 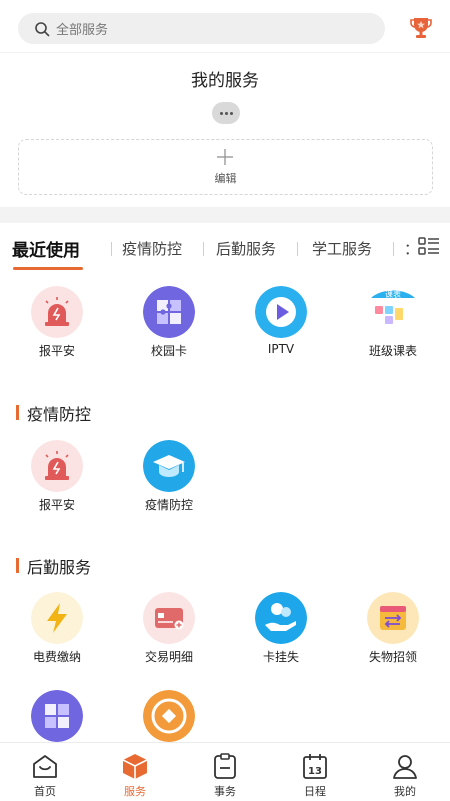 I want to click on calendar-date-text: 13, so click(x=315, y=771).